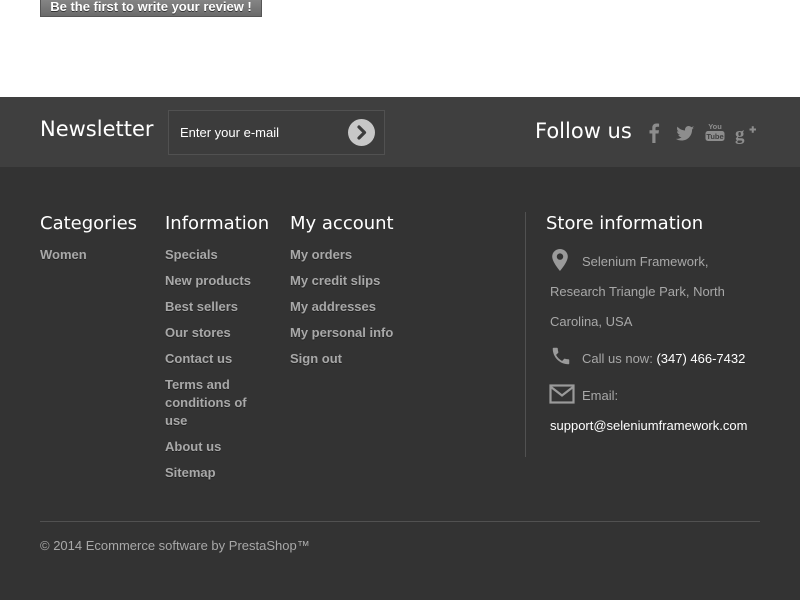  I want to click on account-link-sign-out: Sign out, so click(355, 359).